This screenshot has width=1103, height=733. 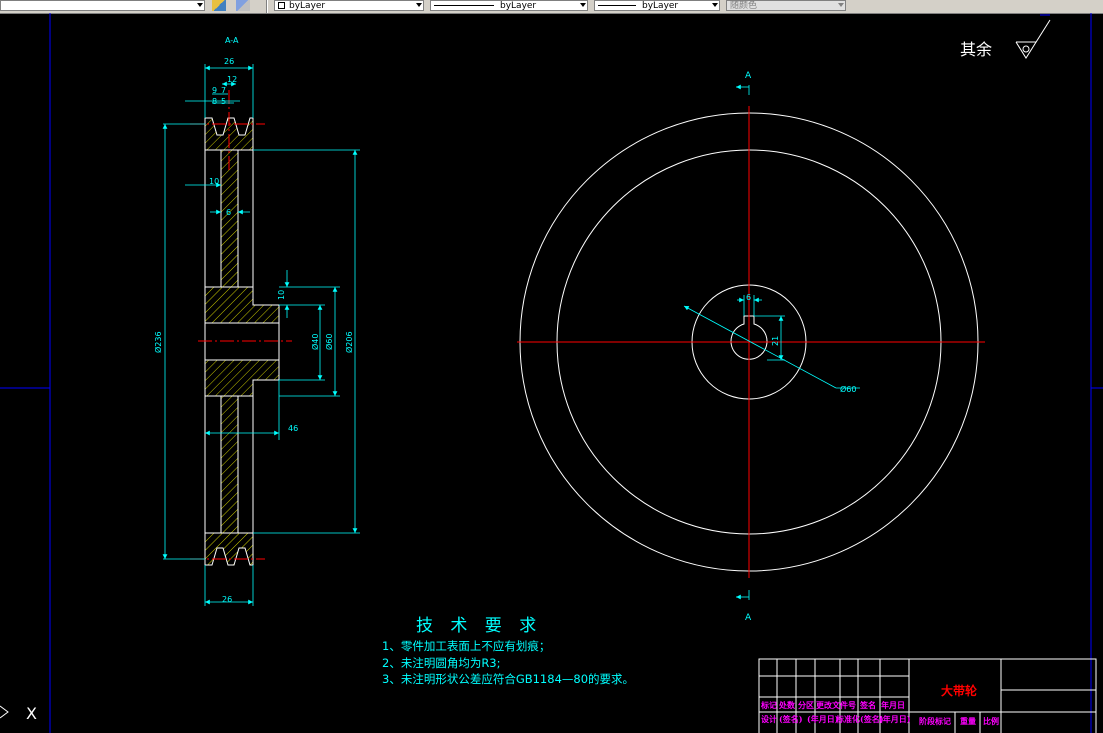 I want to click on cut-label-top: A, so click(x=748, y=76).